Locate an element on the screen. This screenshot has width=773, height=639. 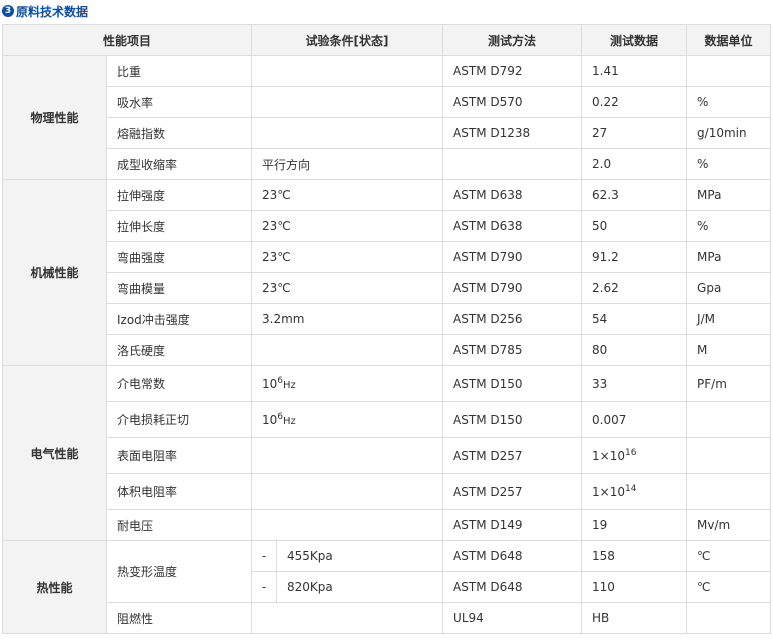
cell-item: 阻燃性 is located at coordinates (179, 618).